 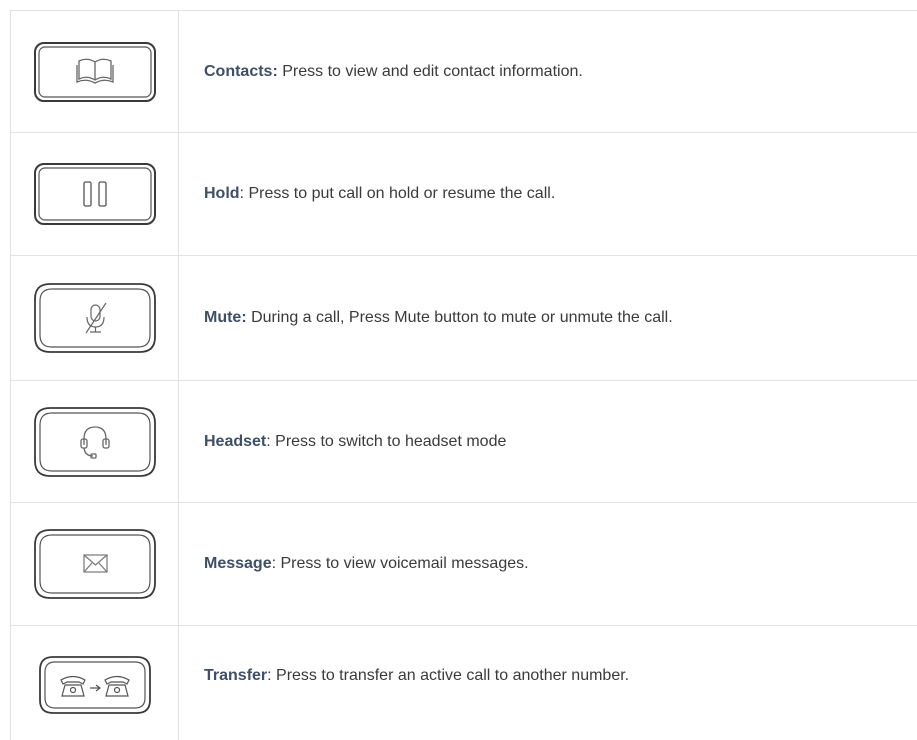 I want to click on headset-key-image, so click(x=94, y=441).